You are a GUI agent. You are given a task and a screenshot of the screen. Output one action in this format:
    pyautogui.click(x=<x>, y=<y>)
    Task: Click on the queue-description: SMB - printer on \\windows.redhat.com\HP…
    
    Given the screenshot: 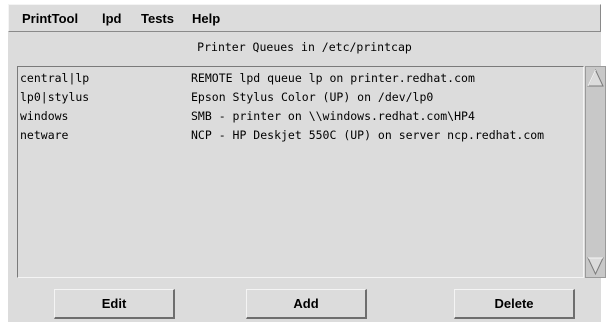 What is the action you would take?
    pyautogui.click(x=333, y=116)
    